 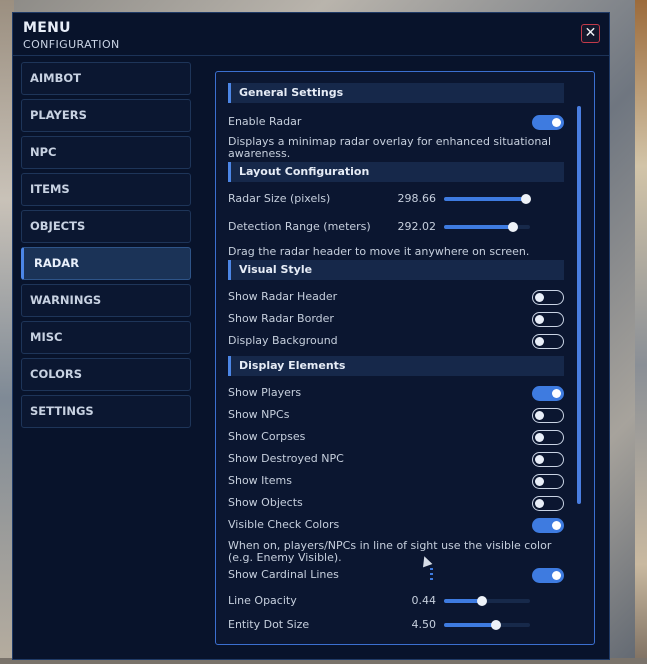 I want to click on sidebar-item-npc: NPC, so click(x=106, y=152).